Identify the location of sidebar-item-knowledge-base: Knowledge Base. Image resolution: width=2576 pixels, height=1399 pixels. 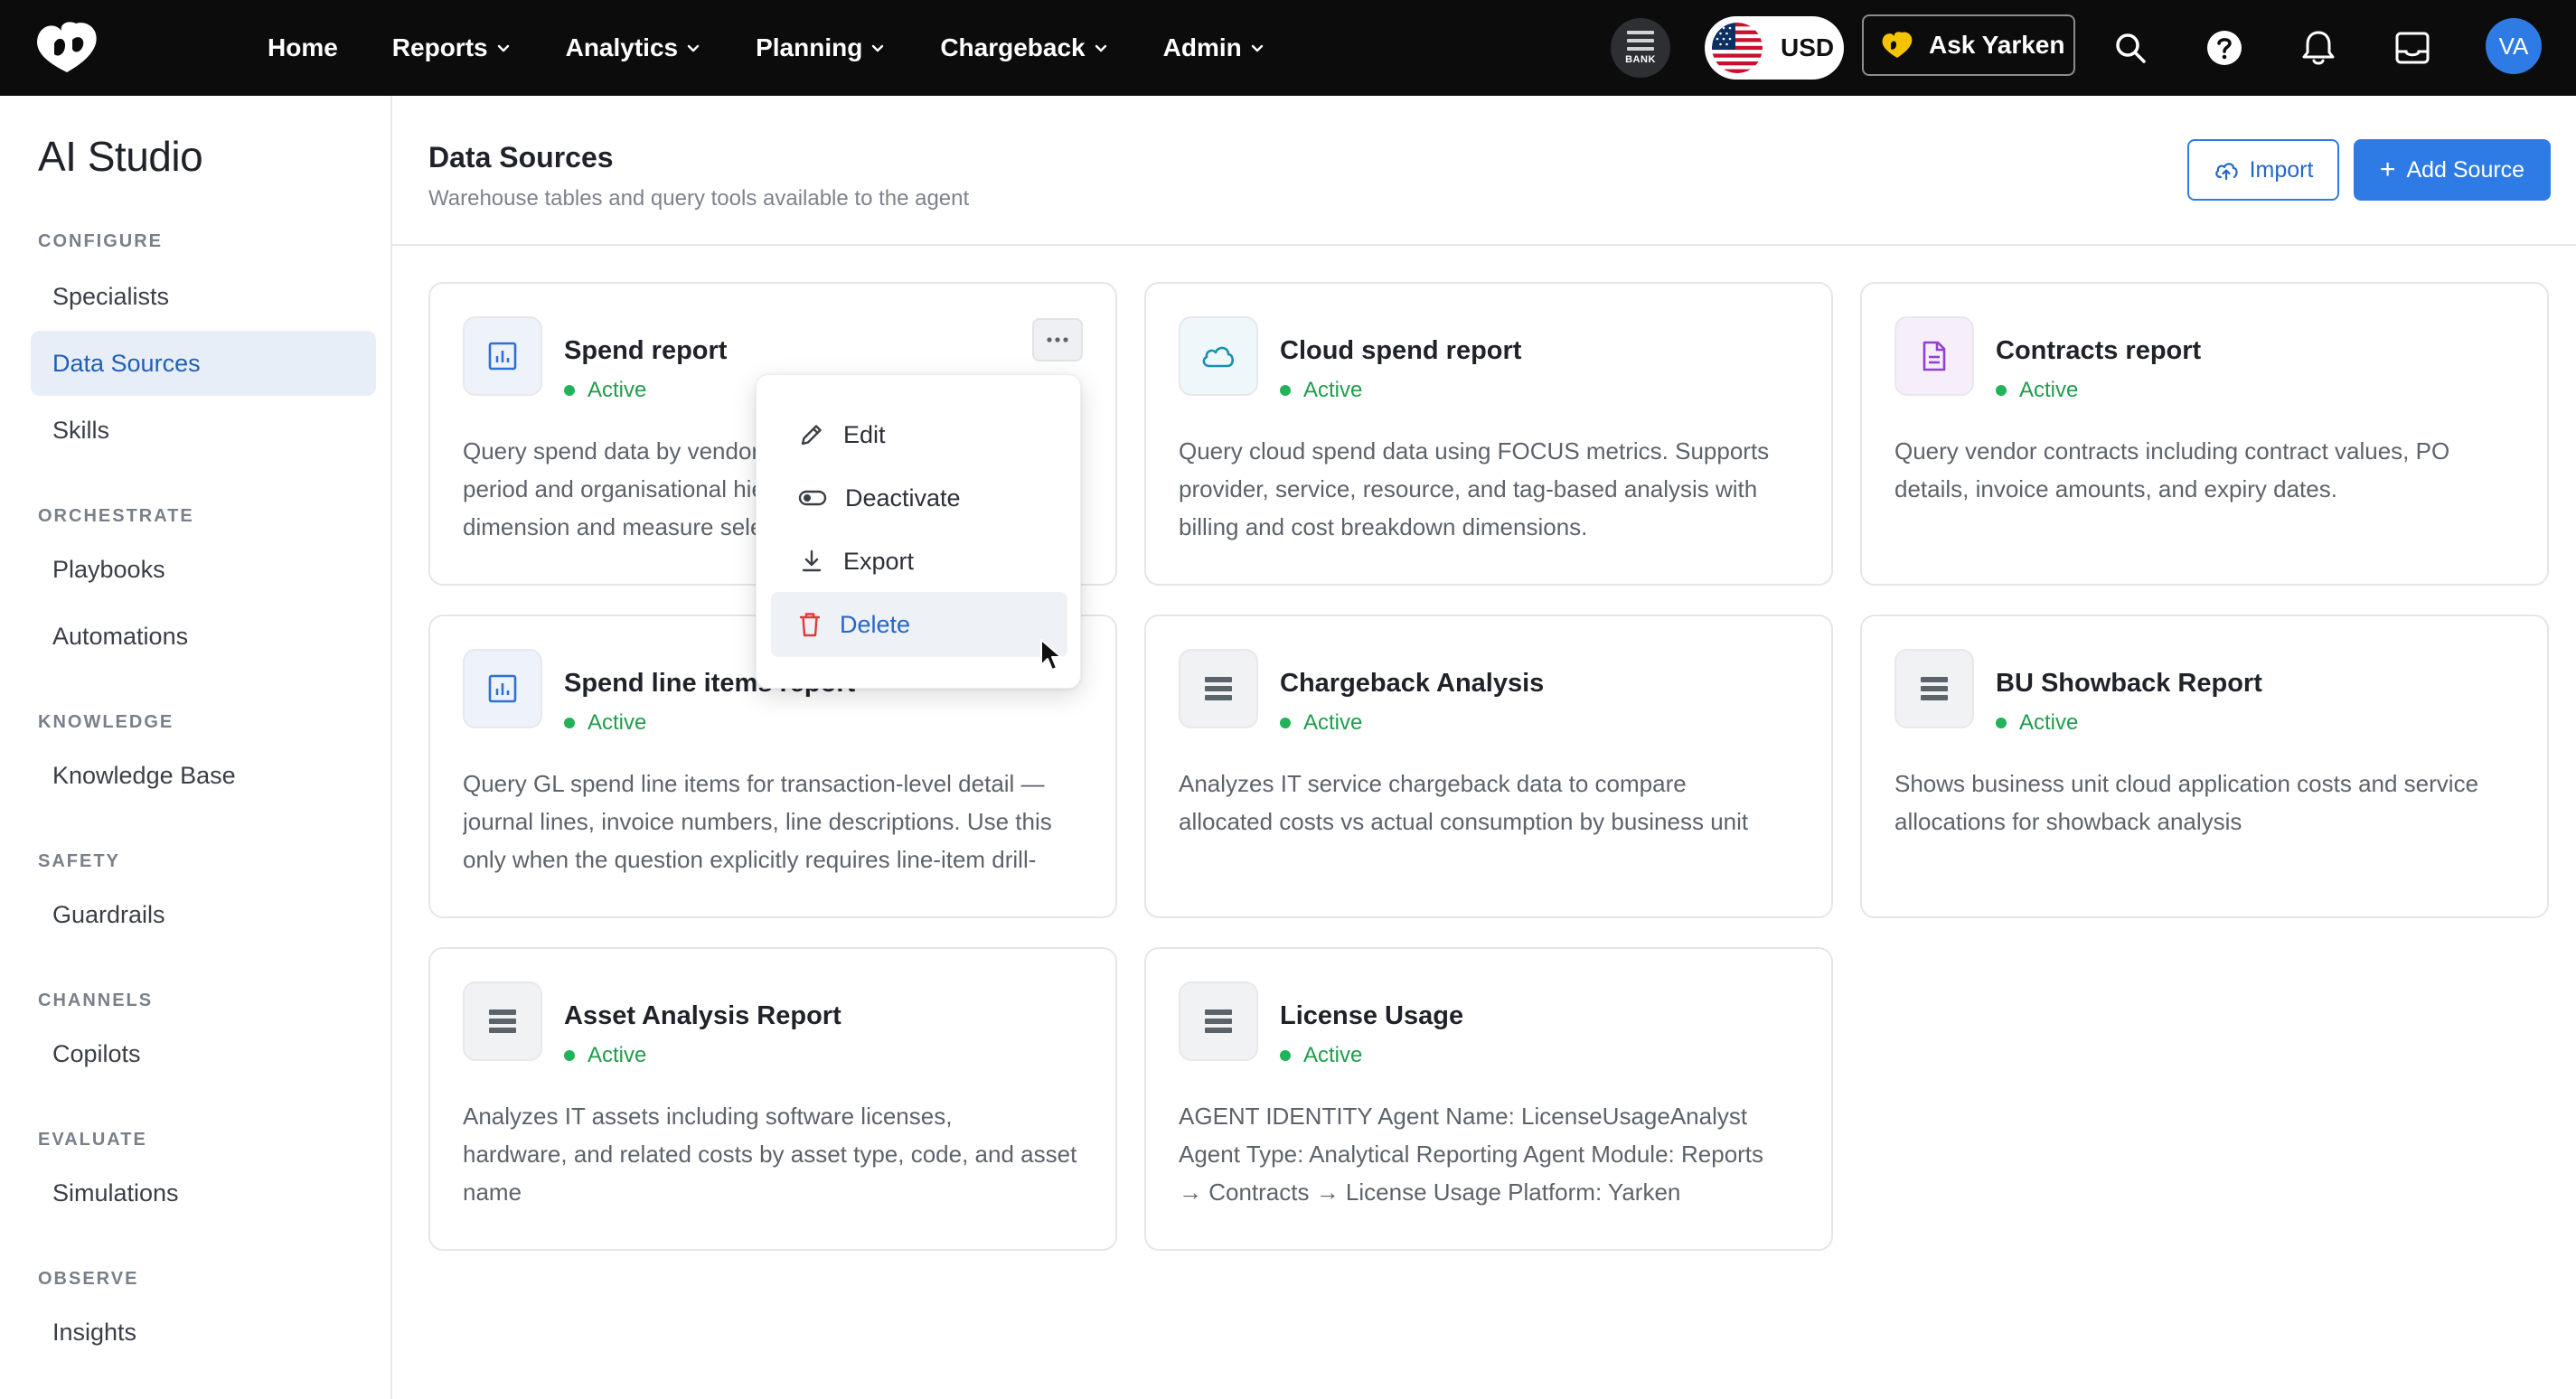
(204, 775).